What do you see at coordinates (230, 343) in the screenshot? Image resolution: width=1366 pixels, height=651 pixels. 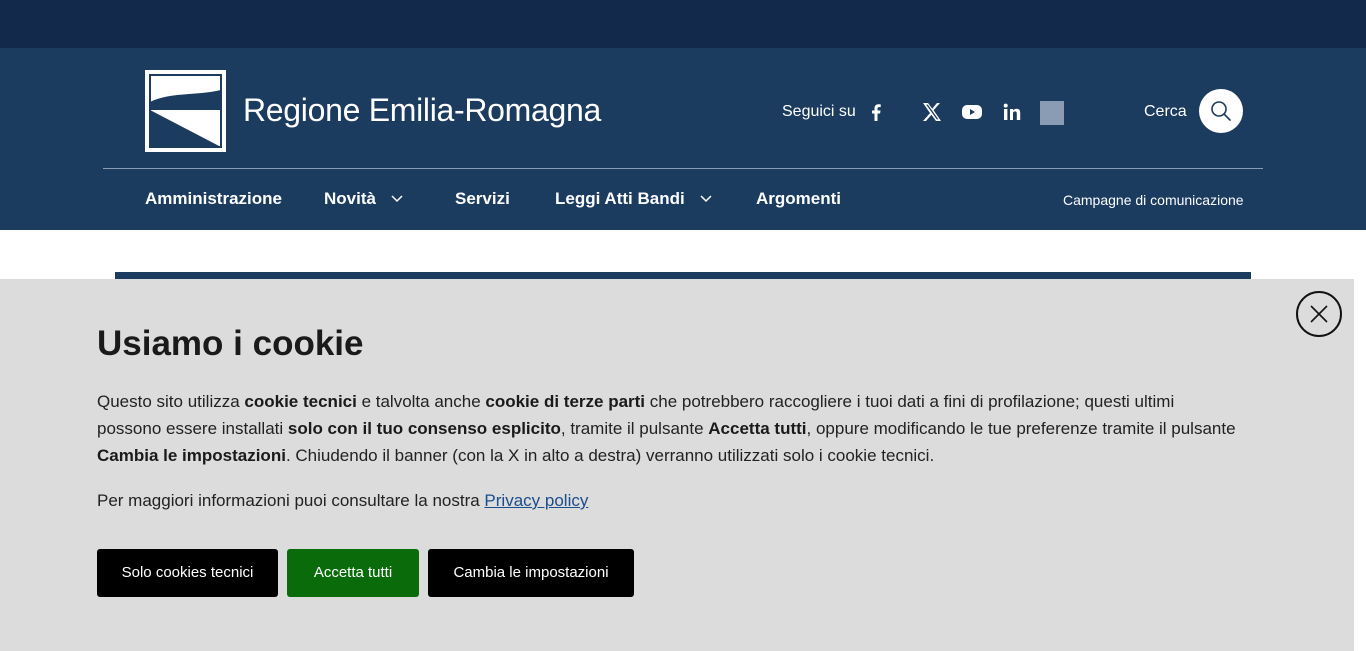 I see `cookie-title: Usiamo i cookie` at bounding box center [230, 343].